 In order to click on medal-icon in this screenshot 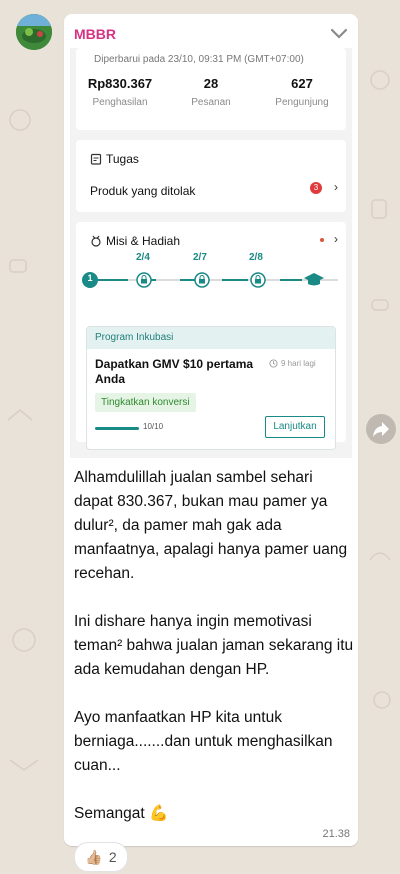, I will do `click(96, 241)`.